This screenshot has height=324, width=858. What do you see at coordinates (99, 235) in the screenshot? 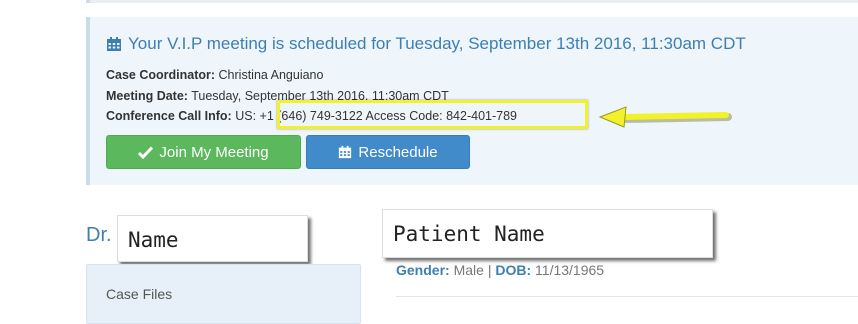
I see `doctor-prefix: Dr.` at bounding box center [99, 235].